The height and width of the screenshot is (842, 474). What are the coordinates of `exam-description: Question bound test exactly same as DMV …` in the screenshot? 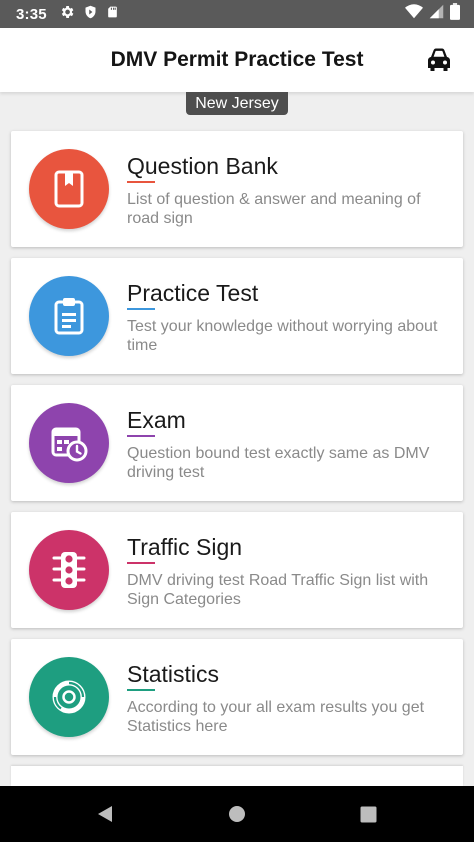 It's located at (278, 463).